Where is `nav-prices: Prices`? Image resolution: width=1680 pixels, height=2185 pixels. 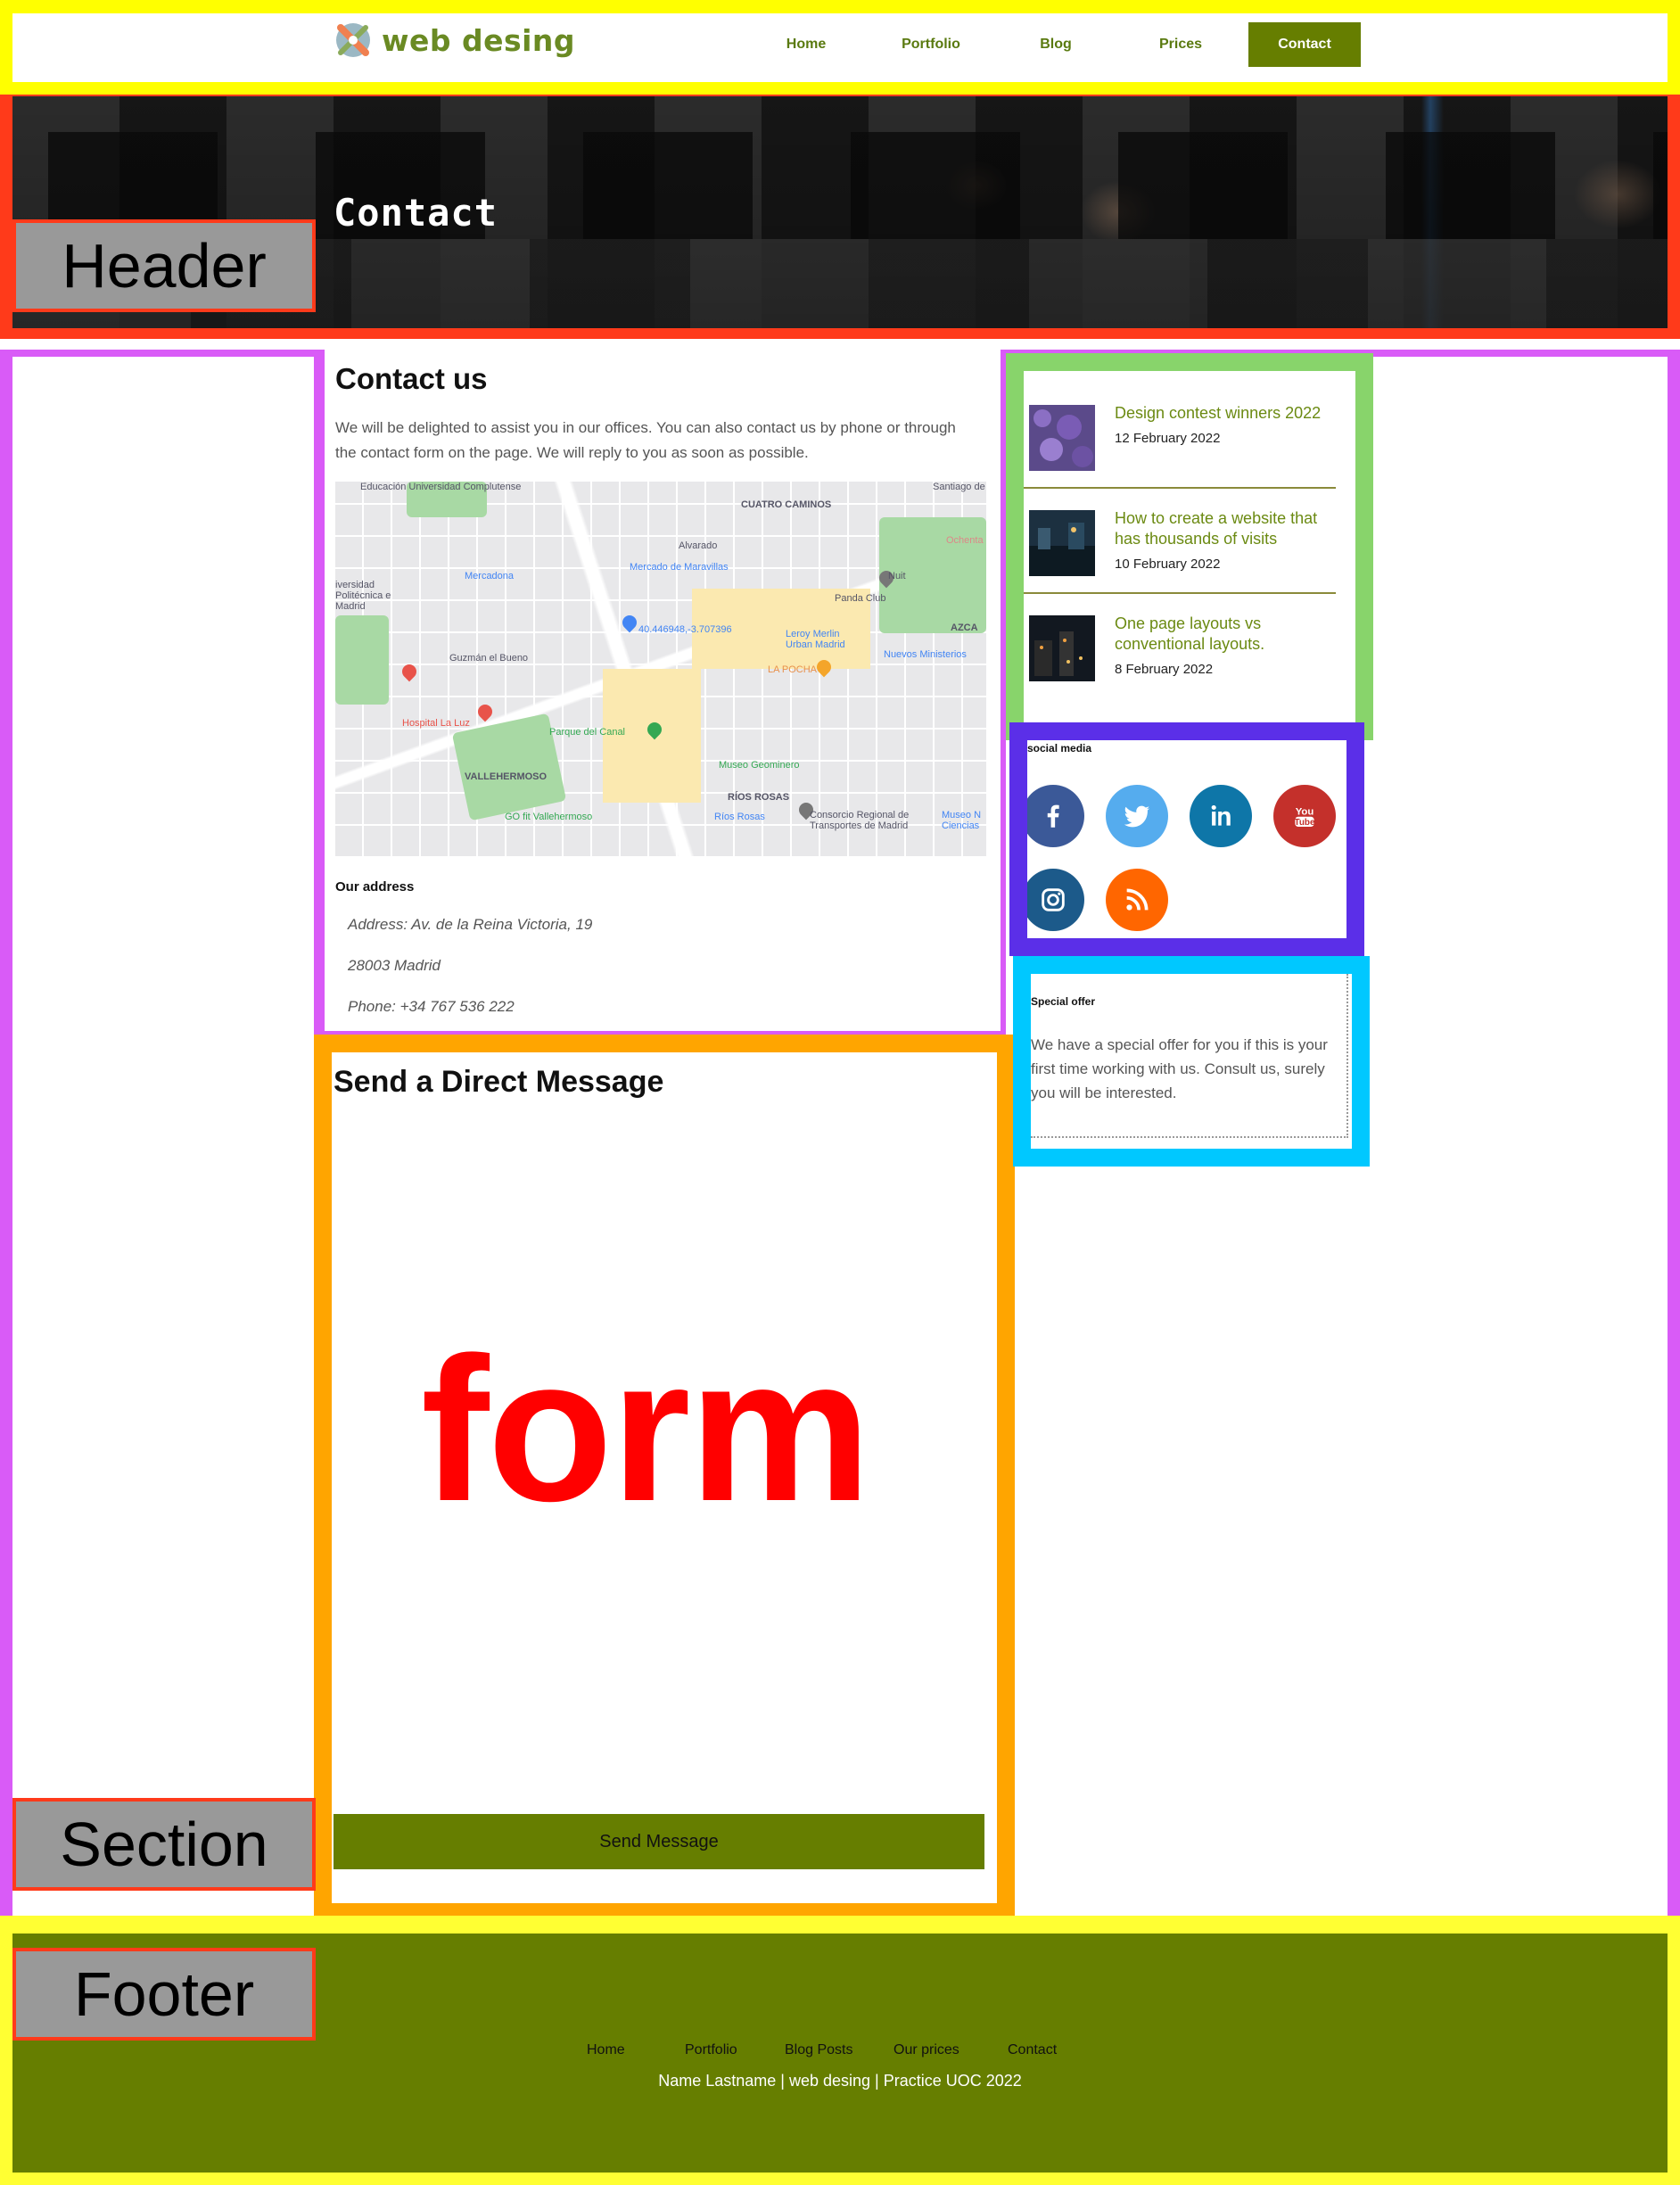
nav-prices: Prices is located at coordinates (1180, 45).